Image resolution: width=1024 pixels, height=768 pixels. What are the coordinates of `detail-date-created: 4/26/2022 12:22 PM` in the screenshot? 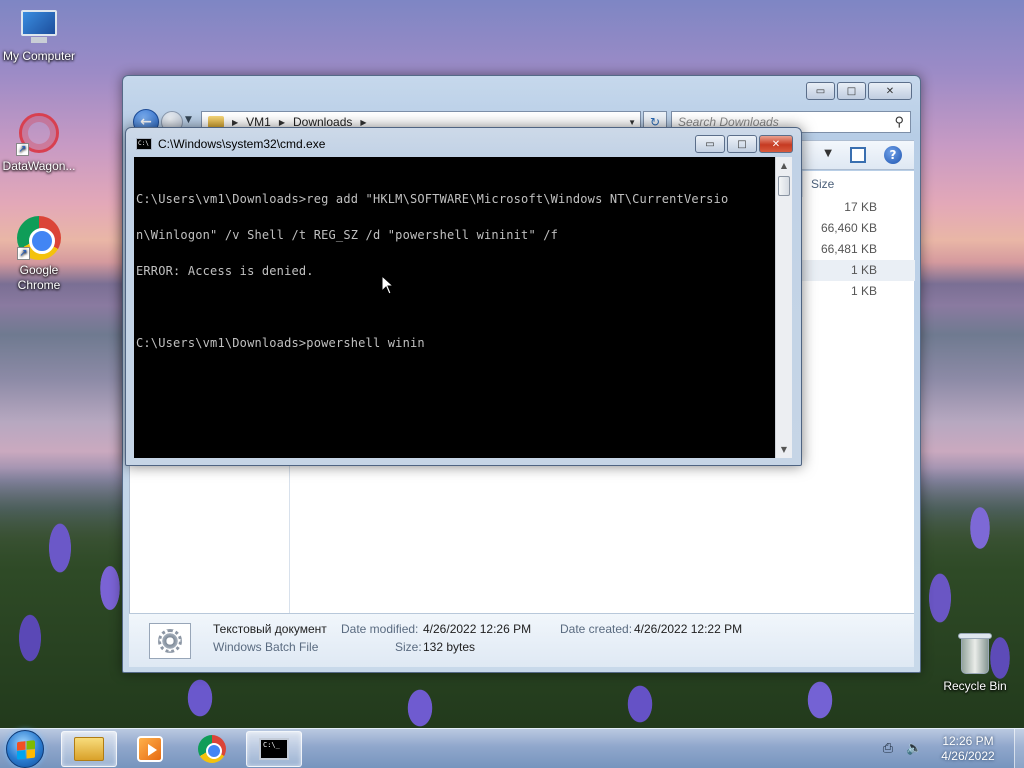 It's located at (688, 629).